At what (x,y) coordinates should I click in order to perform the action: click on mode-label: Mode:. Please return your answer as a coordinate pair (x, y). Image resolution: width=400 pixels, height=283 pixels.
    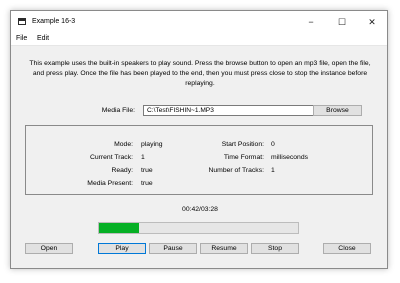
    Looking at the image, I should click on (123, 144).